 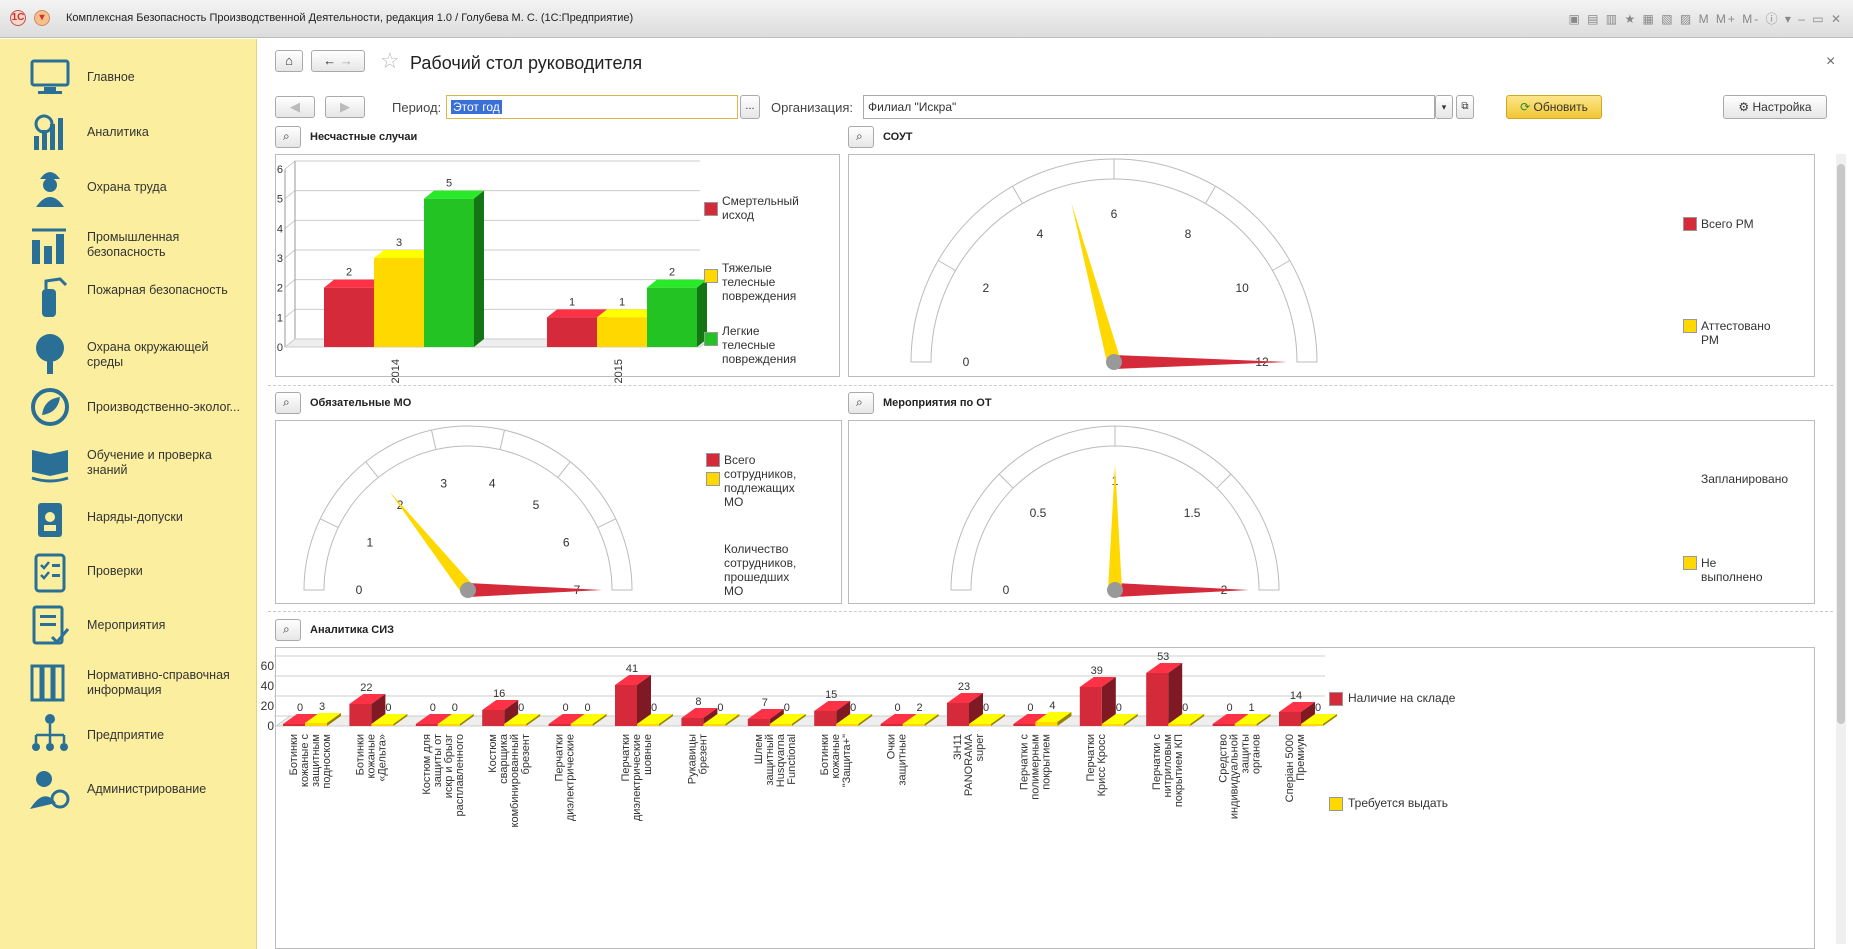 What do you see at coordinates (118, 132) in the screenshot?
I see `sidebar-item-label: Аналитика` at bounding box center [118, 132].